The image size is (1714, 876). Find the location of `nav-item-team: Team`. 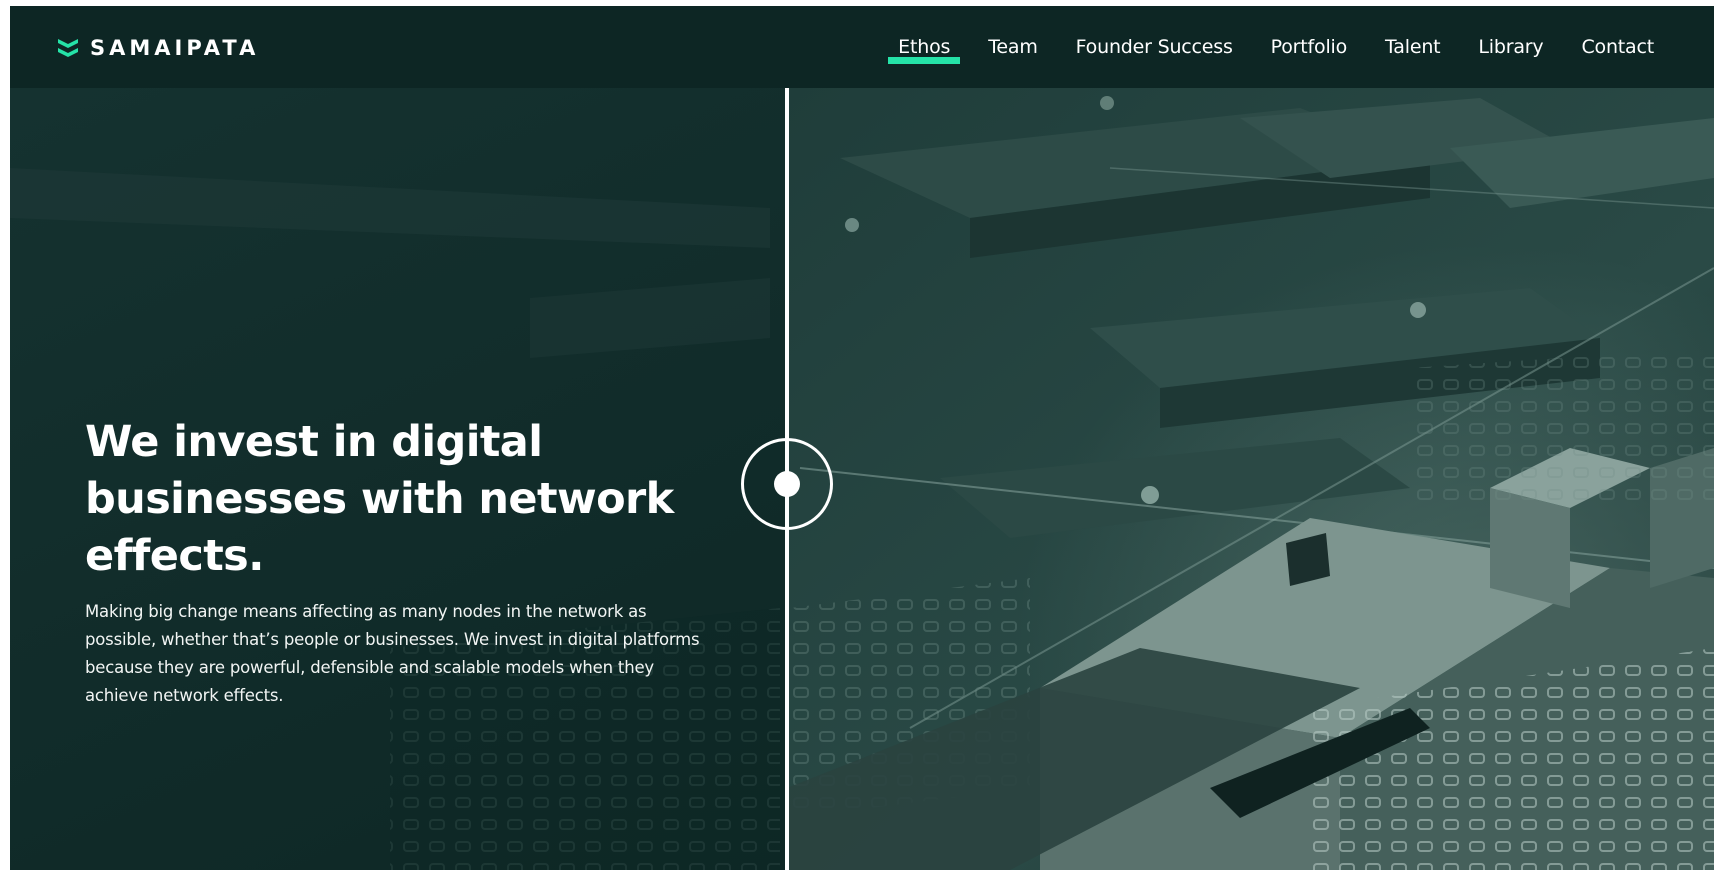

nav-item-team: Team is located at coordinates (1013, 47).